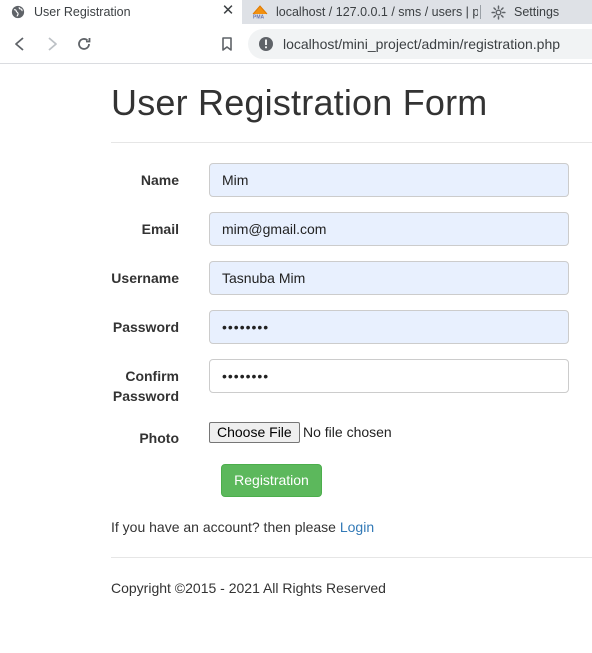  Describe the element at coordinates (145, 386) in the screenshot. I see `confirm-password-label: Confirm Password` at that location.